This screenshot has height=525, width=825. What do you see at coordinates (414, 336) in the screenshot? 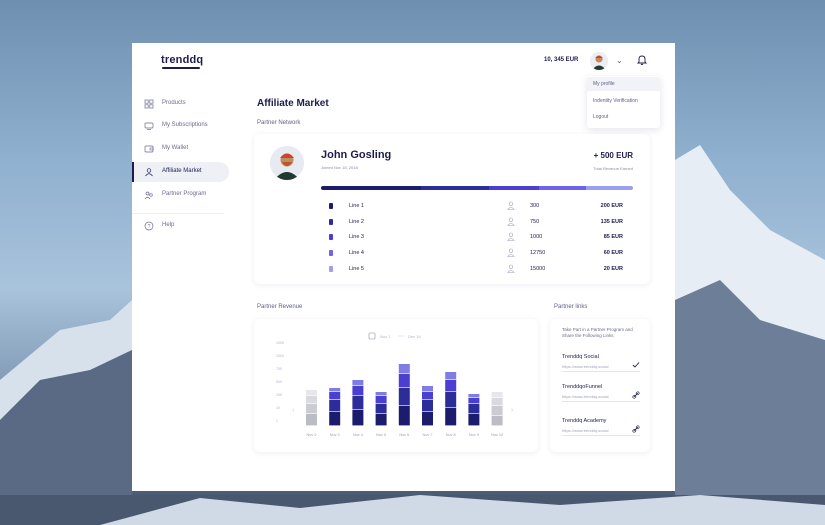
I see `legend-label: Dec 16` at bounding box center [414, 336].